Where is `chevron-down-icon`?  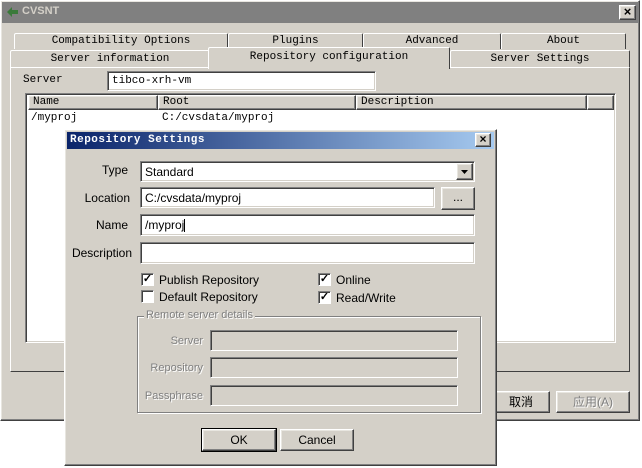 chevron-down-icon is located at coordinates (464, 172).